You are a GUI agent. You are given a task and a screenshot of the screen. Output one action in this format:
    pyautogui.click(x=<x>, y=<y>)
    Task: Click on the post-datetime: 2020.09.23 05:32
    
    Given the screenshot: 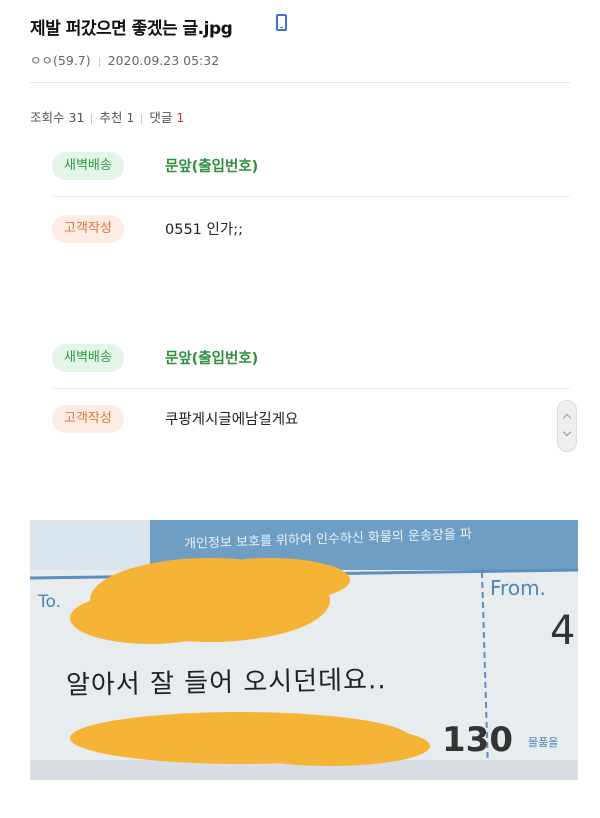 What is the action you would take?
    pyautogui.click(x=163, y=60)
    